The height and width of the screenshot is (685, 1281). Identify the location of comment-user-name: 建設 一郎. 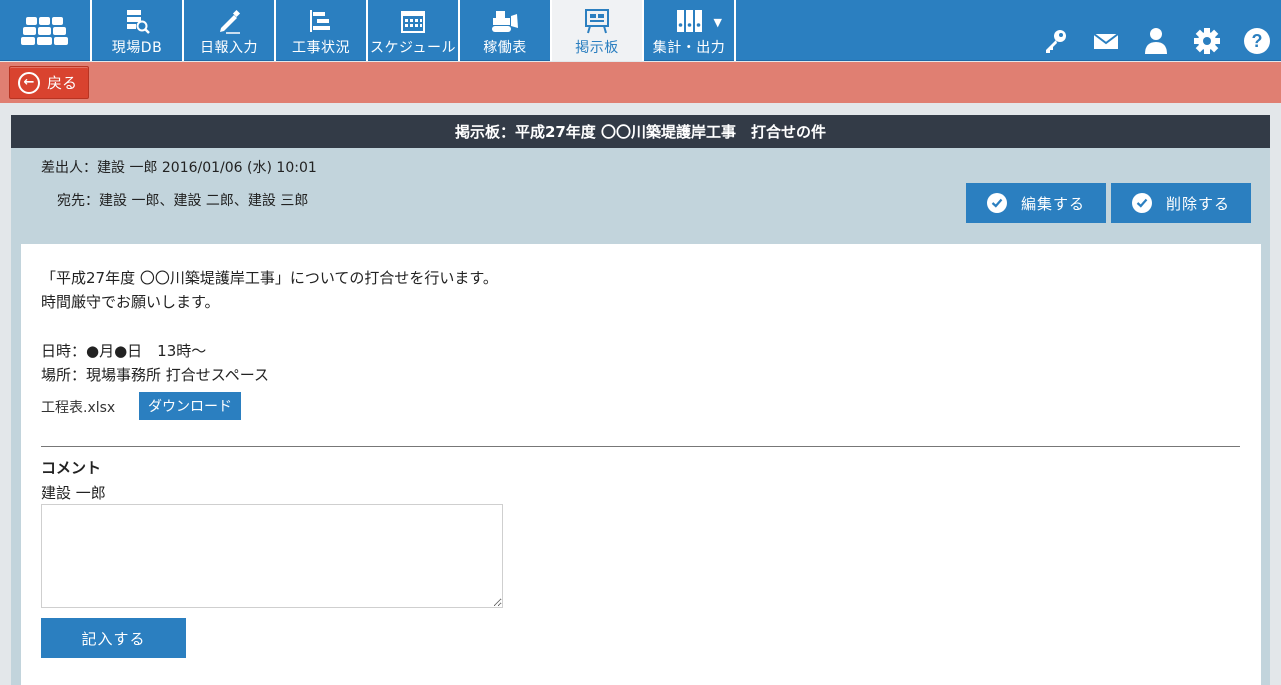
(73, 493).